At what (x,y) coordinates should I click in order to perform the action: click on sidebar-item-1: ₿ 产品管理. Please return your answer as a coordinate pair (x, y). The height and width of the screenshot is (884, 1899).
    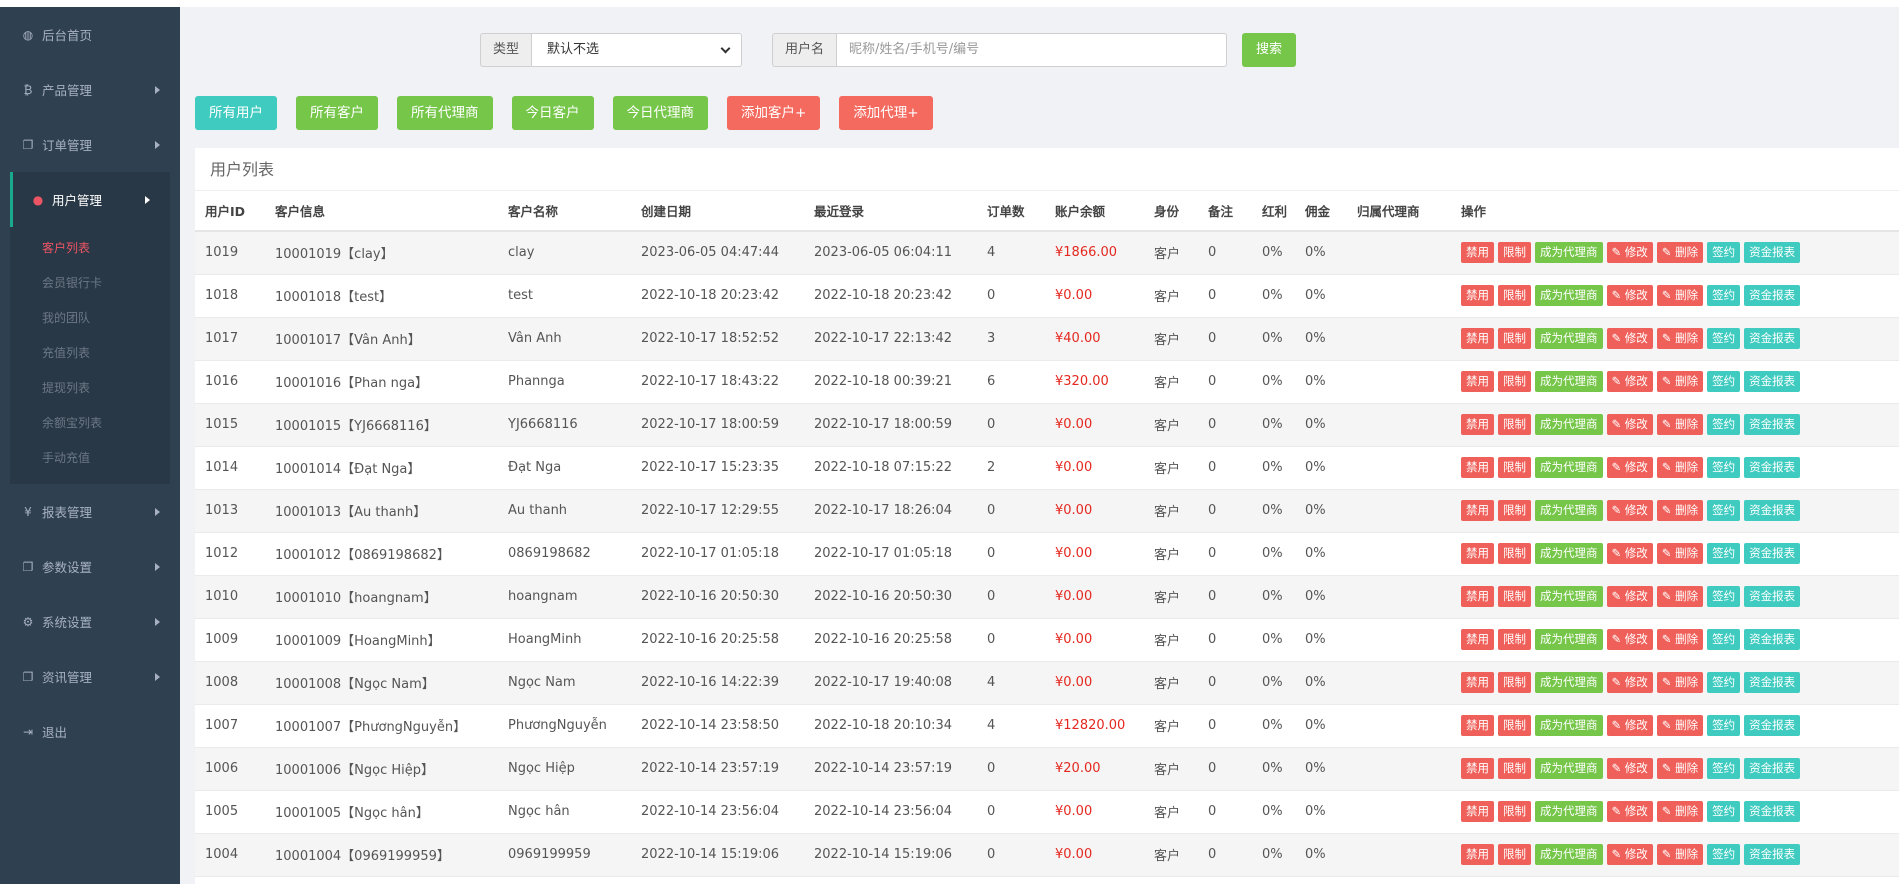
    Looking at the image, I should click on (90, 89).